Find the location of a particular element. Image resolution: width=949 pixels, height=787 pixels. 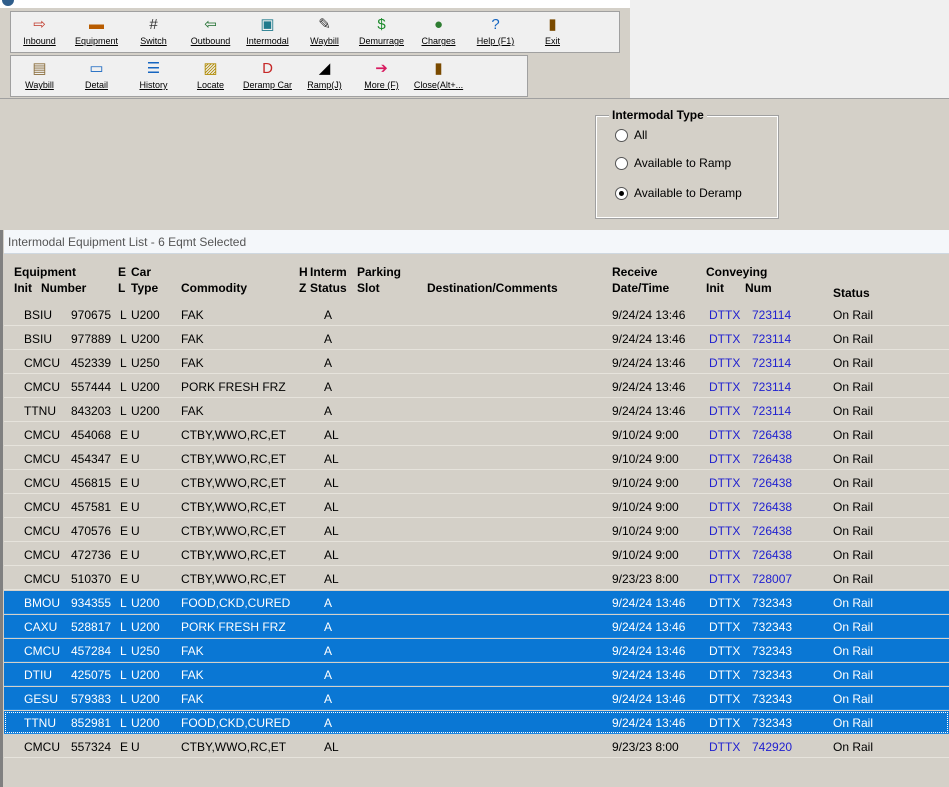

header-slot: Slot is located at coordinates (368, 288).